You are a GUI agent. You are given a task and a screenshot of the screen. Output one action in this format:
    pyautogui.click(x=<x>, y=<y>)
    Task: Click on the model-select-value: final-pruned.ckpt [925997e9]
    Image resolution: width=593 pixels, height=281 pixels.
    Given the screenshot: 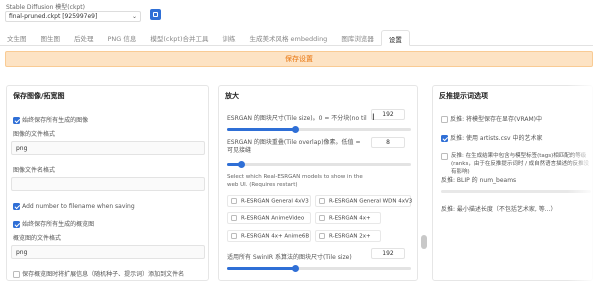 What is the action you would take?
    pyautogui.click(x=53, y=16)
    